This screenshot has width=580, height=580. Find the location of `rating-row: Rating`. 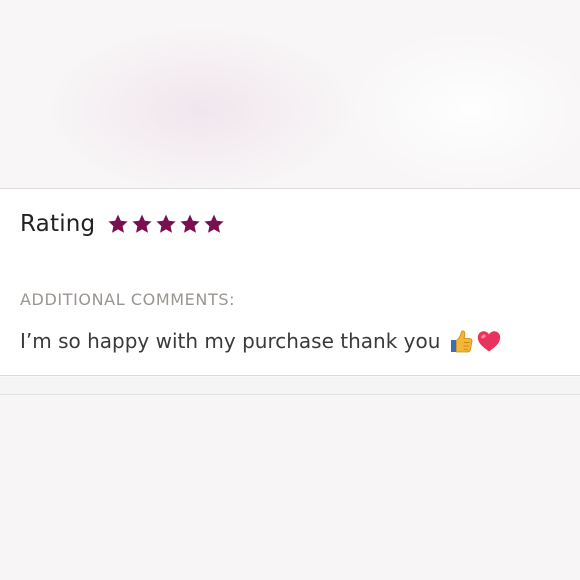

rating-row: Rating is located at coordinates (122, 224).